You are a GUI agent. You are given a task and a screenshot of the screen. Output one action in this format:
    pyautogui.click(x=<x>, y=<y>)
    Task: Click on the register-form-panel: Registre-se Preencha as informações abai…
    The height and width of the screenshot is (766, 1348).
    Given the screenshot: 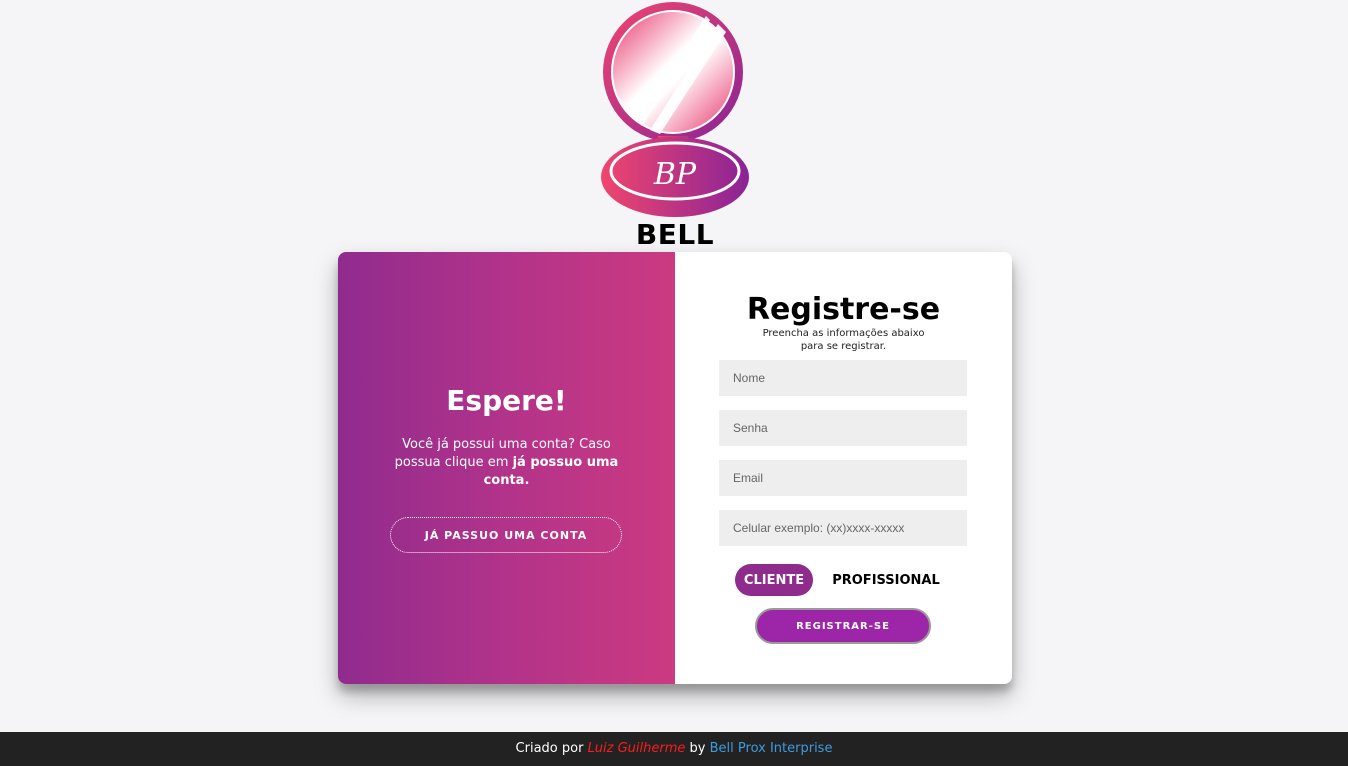 What is the action you would take?
    pyautogui.click(x=843, y=468)
    